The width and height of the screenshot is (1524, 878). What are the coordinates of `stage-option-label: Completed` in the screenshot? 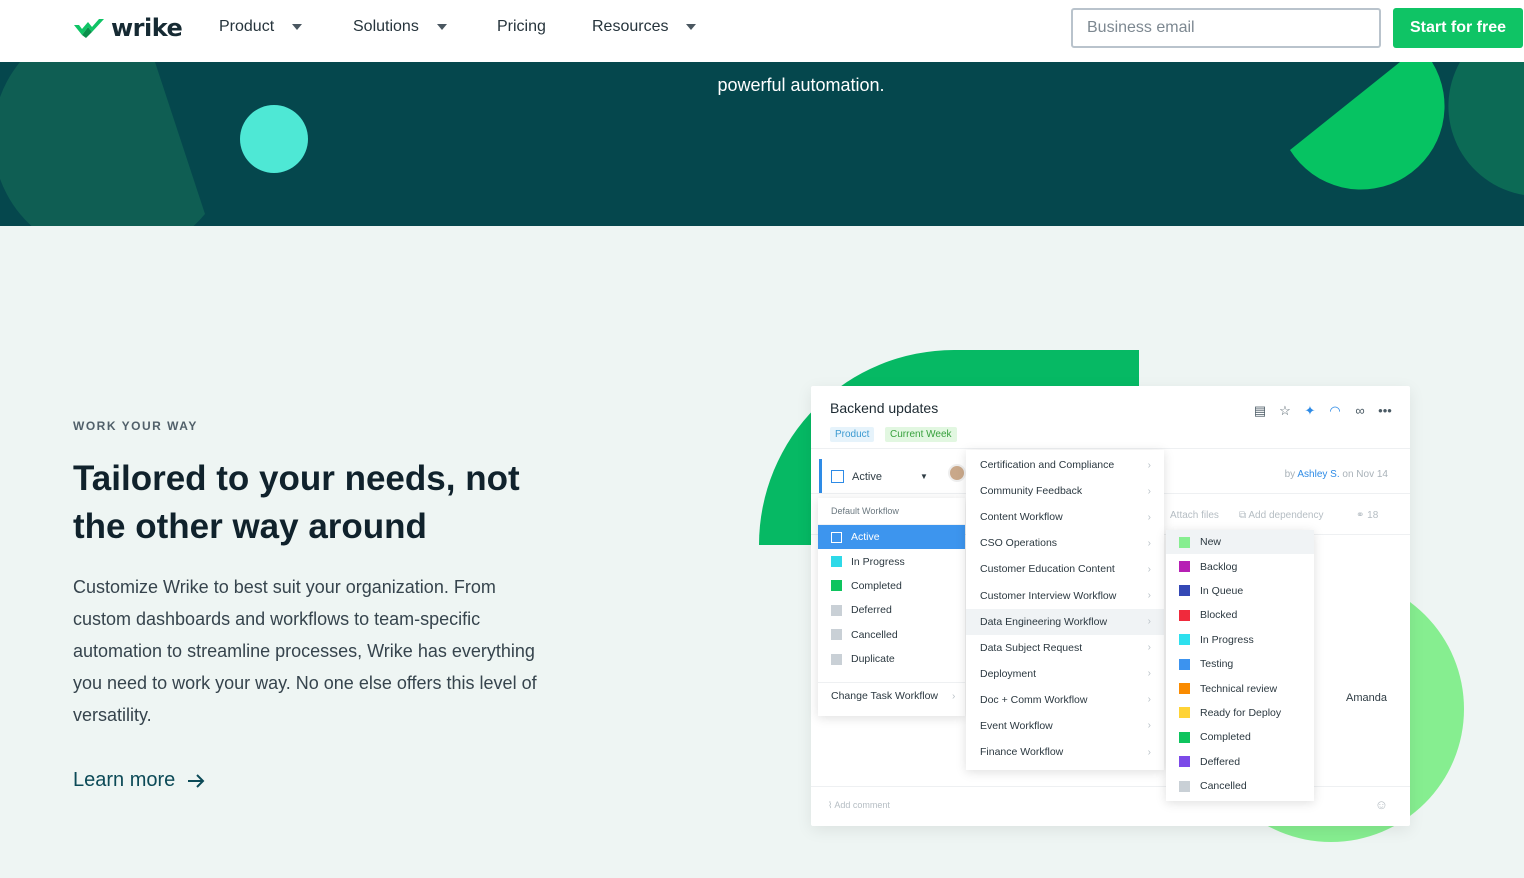 It's located at (1225, 737).